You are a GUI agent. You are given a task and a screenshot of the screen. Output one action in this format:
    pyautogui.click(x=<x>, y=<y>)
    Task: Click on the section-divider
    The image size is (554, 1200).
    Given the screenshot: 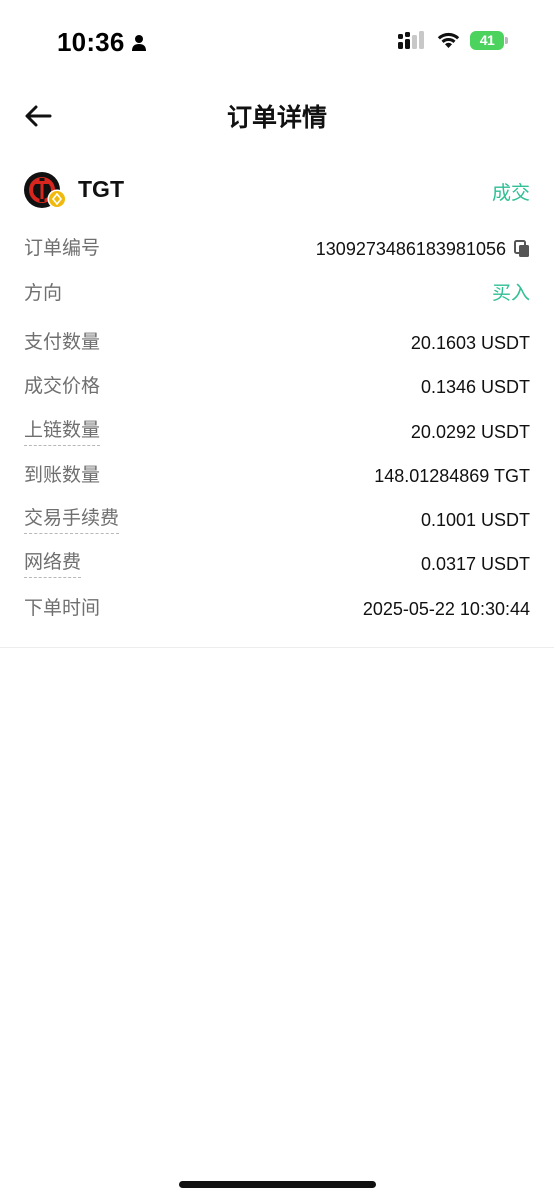 What is the action you would take?
    pyautogui.click(x=277, y=647)
    